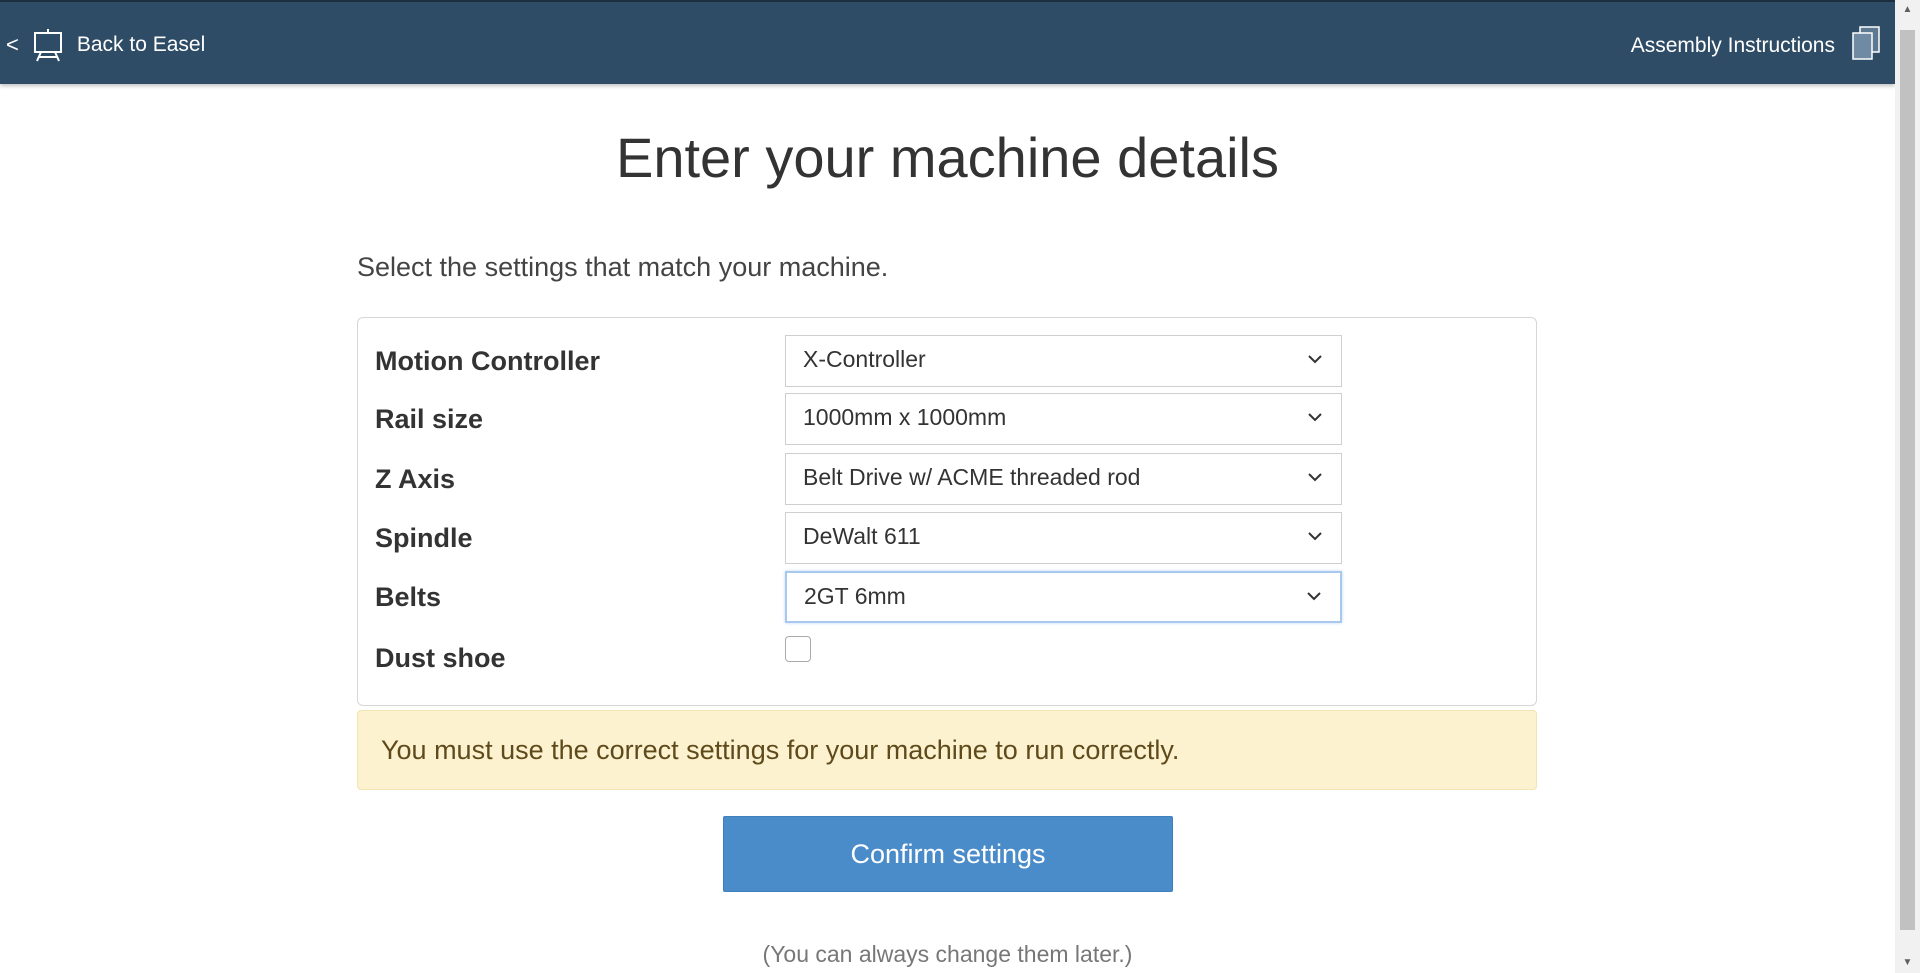  What do you see at coordinates (864, 359) in the screenshot?
I see `motion-controller-value: X-Controller` at bounding box center [864, 359].